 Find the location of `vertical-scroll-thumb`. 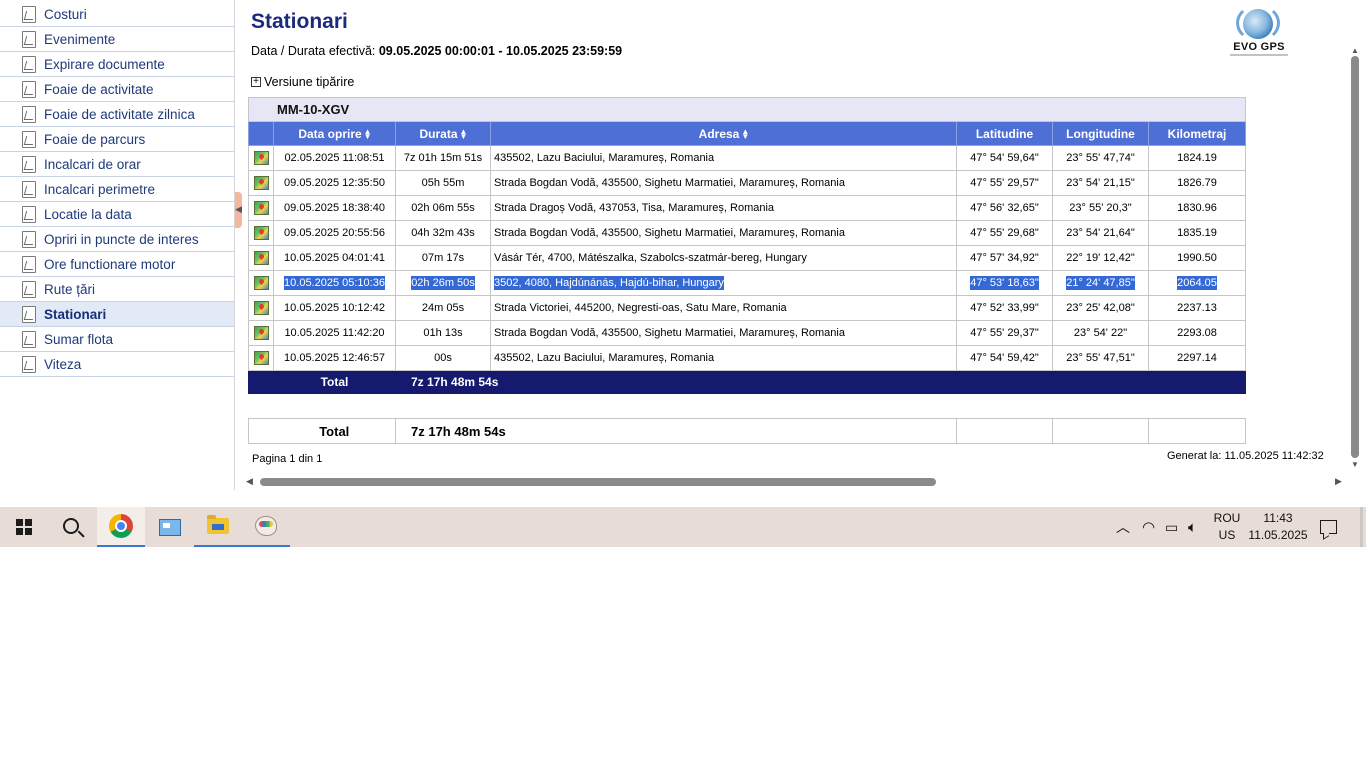

vertical-scroll-thumb is located at coordinates (1355, 257).